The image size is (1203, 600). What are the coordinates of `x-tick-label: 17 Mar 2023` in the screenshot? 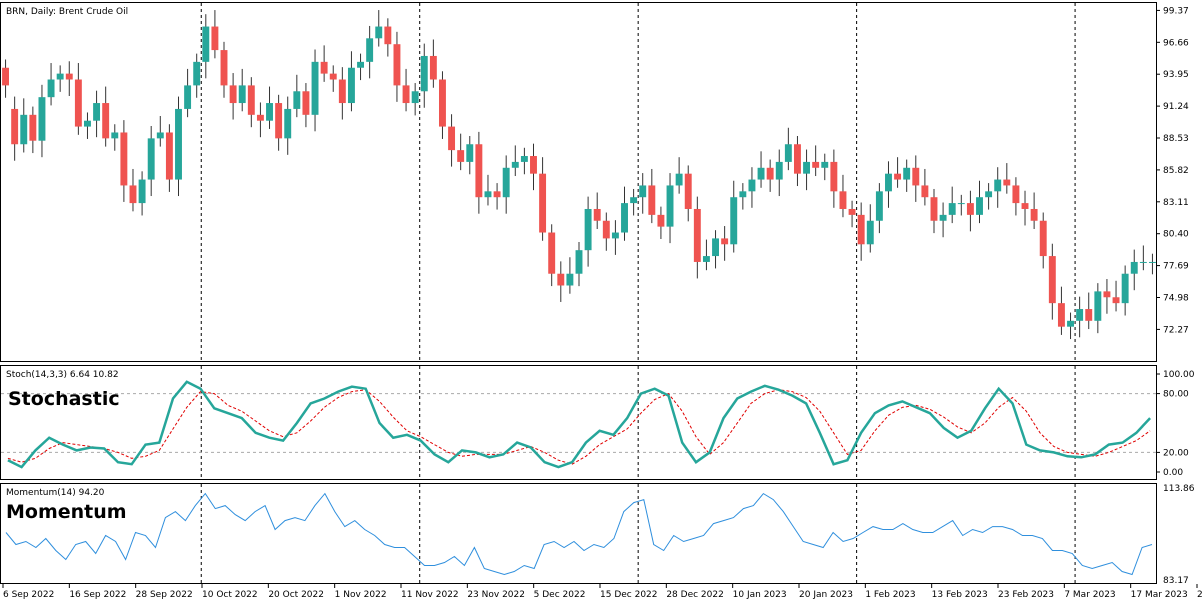 It's located at (1159, 595).